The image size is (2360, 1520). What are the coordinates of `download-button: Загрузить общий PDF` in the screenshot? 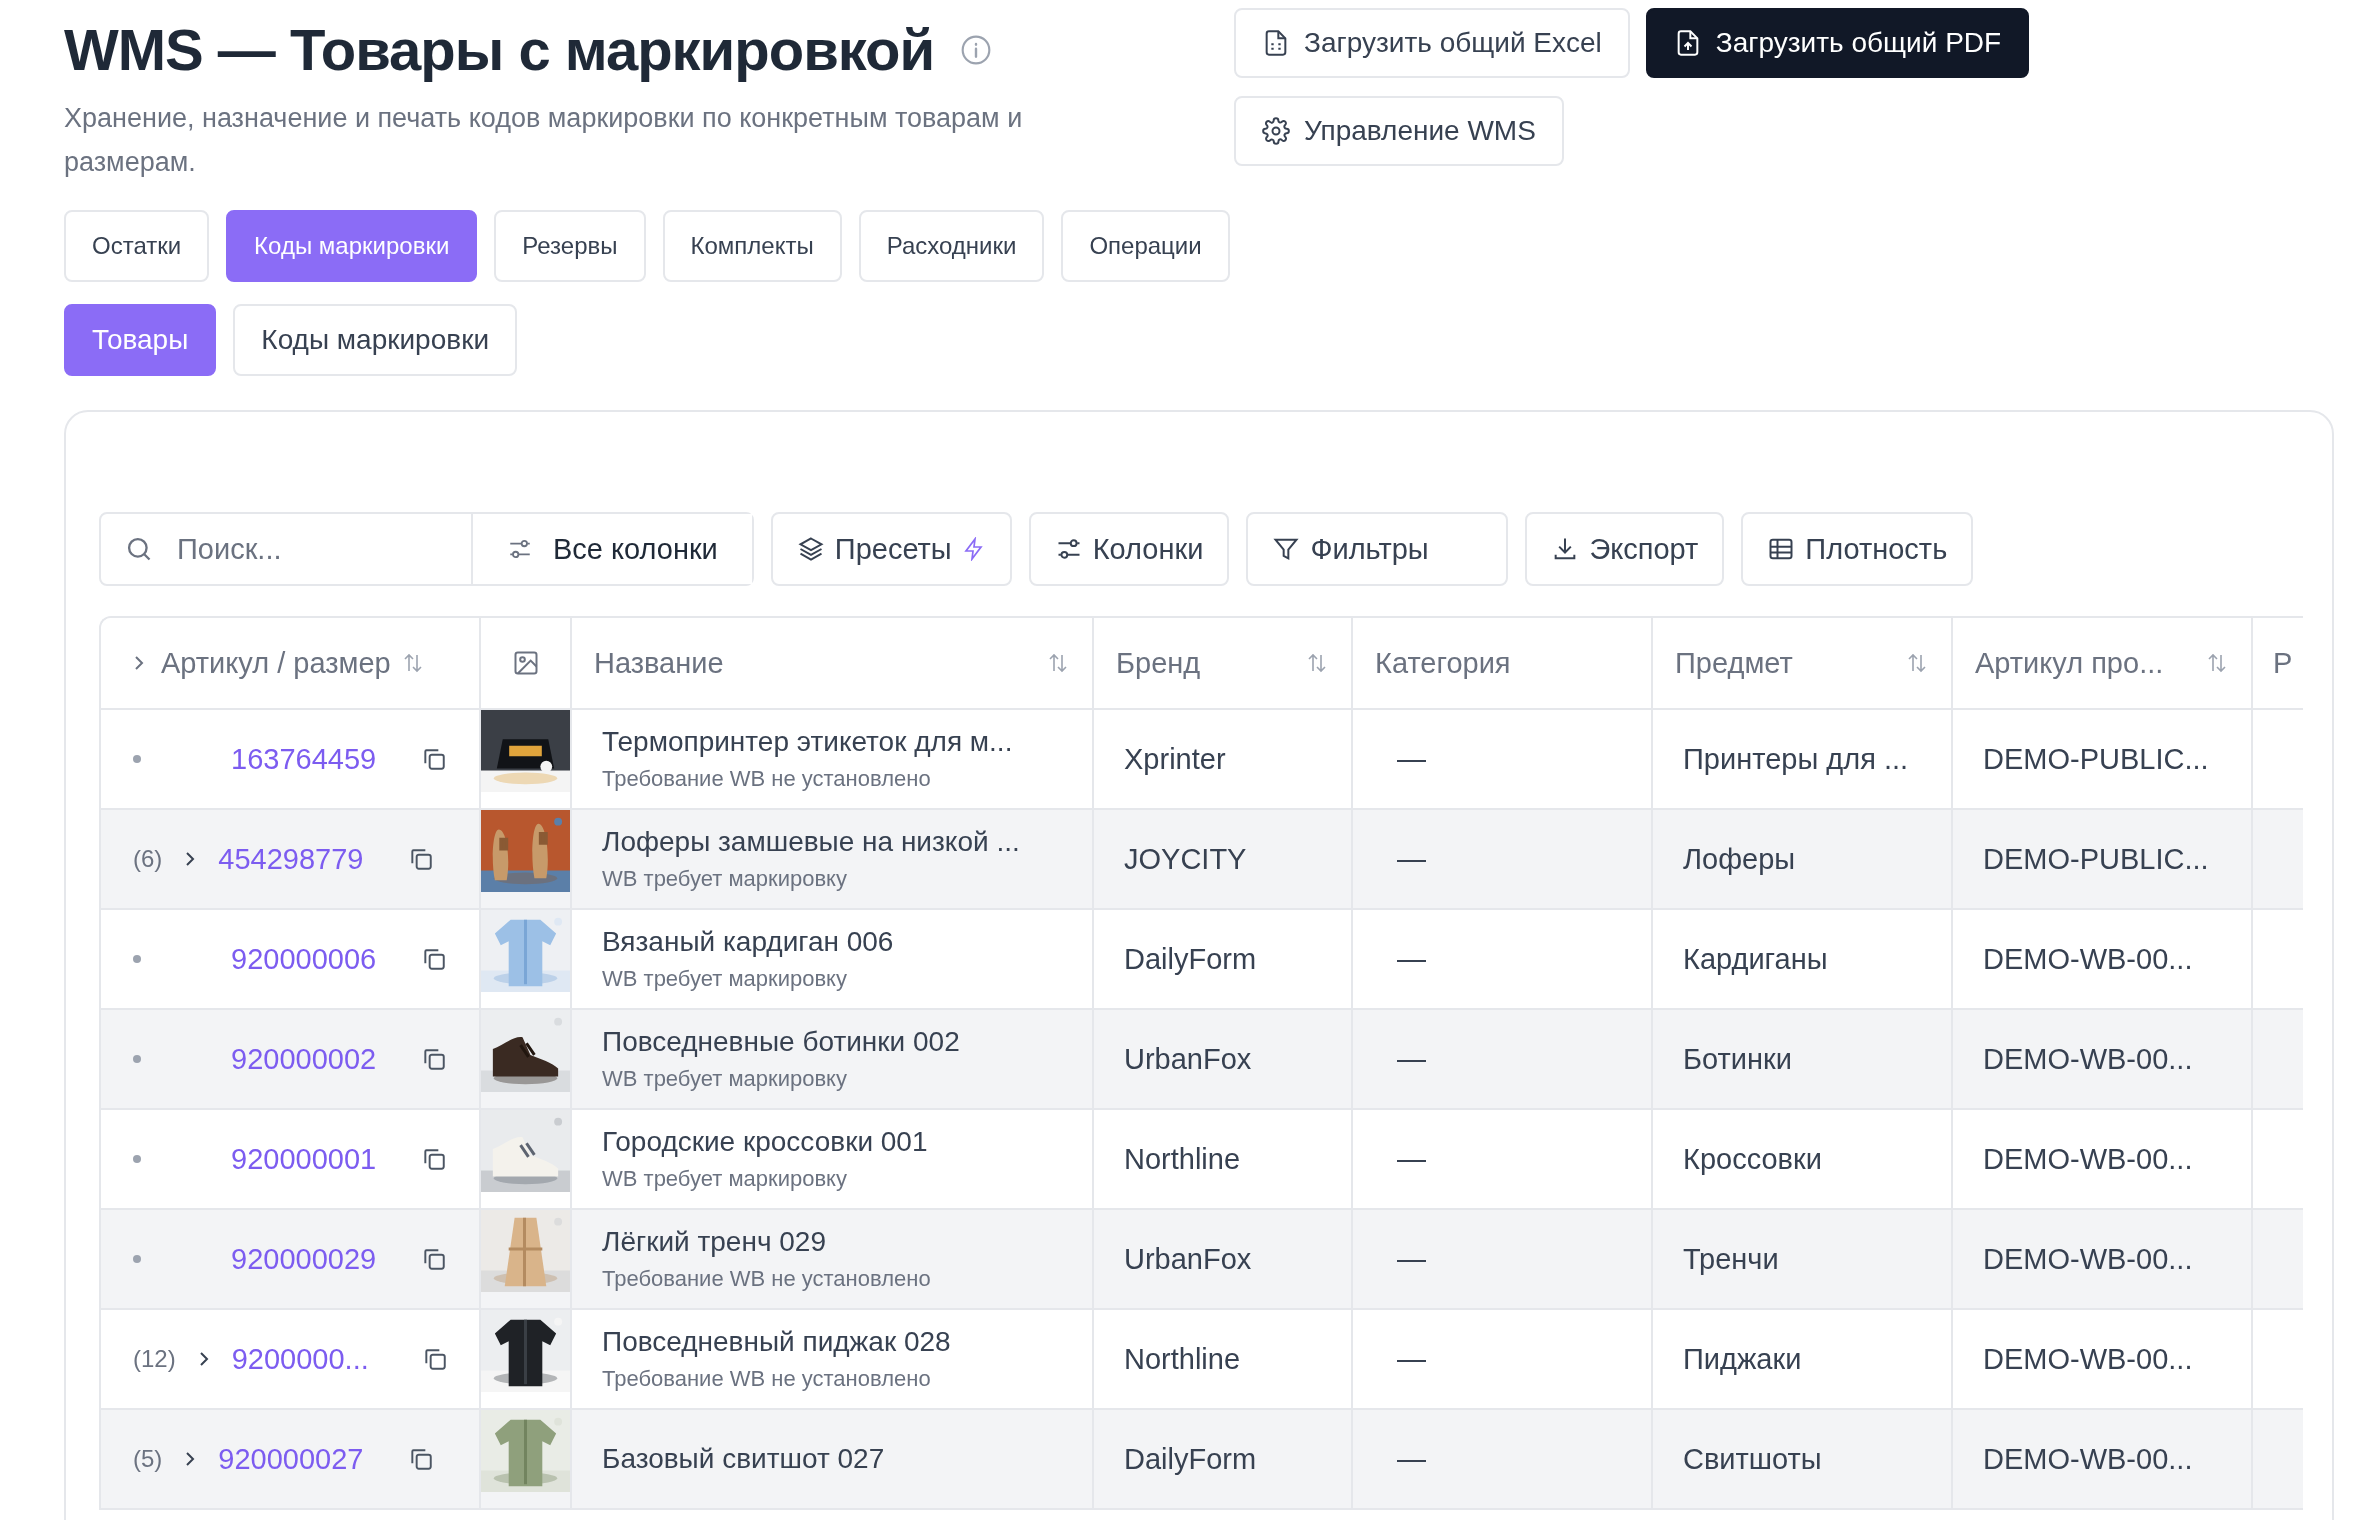 It's located at (1837, 43).